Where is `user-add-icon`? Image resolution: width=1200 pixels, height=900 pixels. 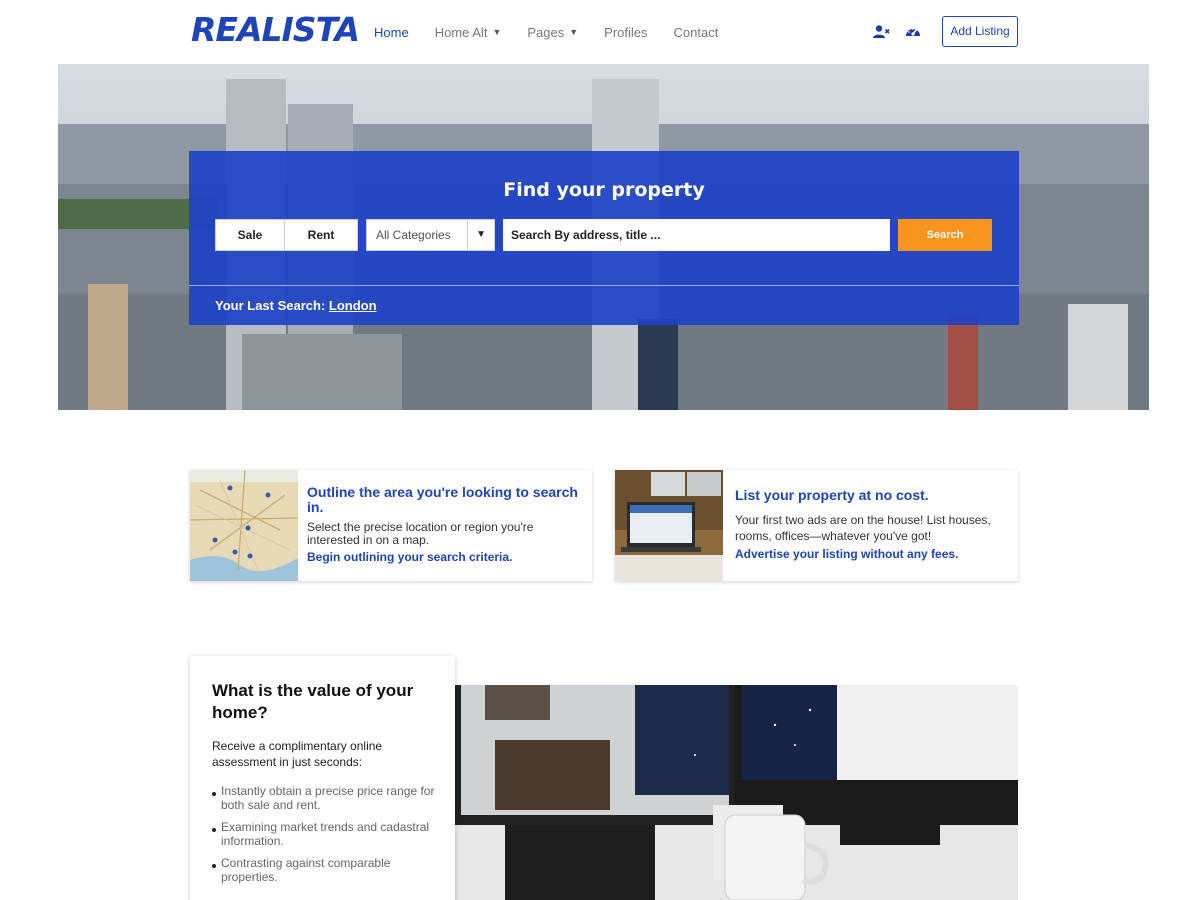 user-add-icon is located at coordinates (881, 32).